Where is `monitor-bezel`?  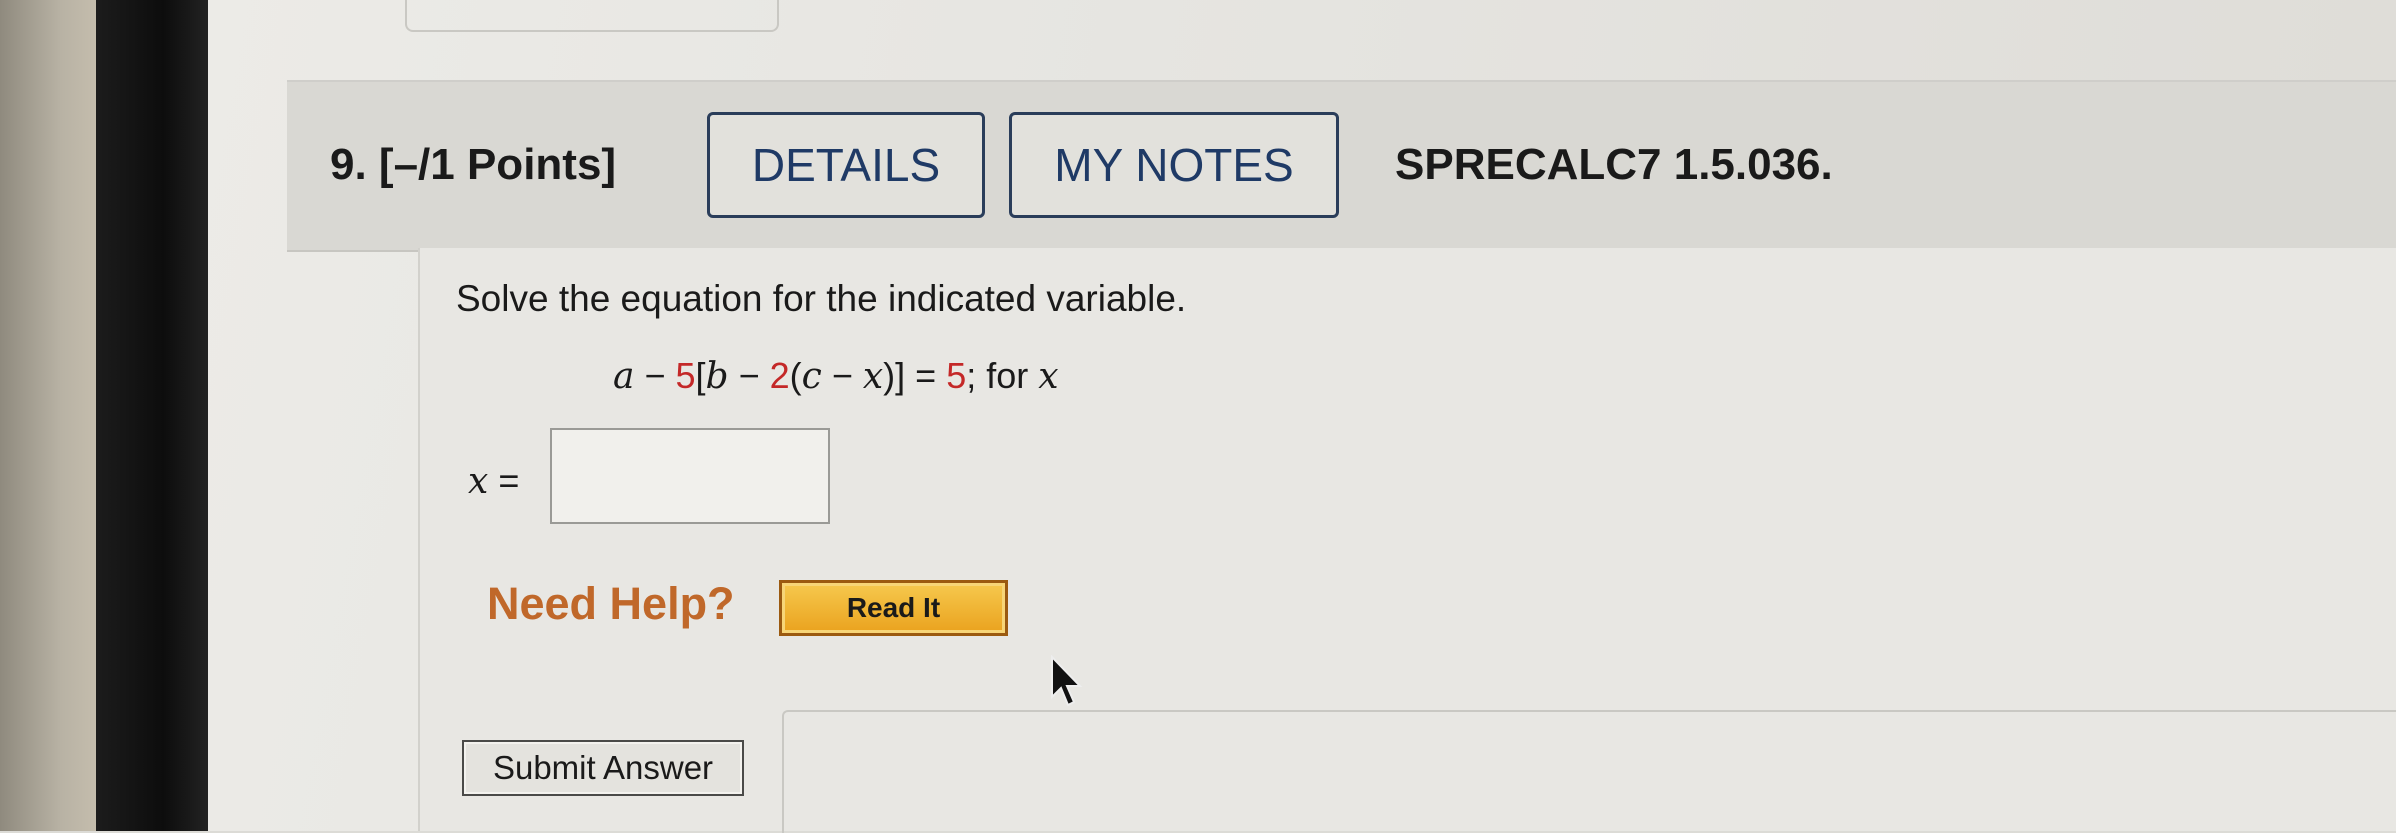
monitor-bezel is located at coordinates (152, 415).